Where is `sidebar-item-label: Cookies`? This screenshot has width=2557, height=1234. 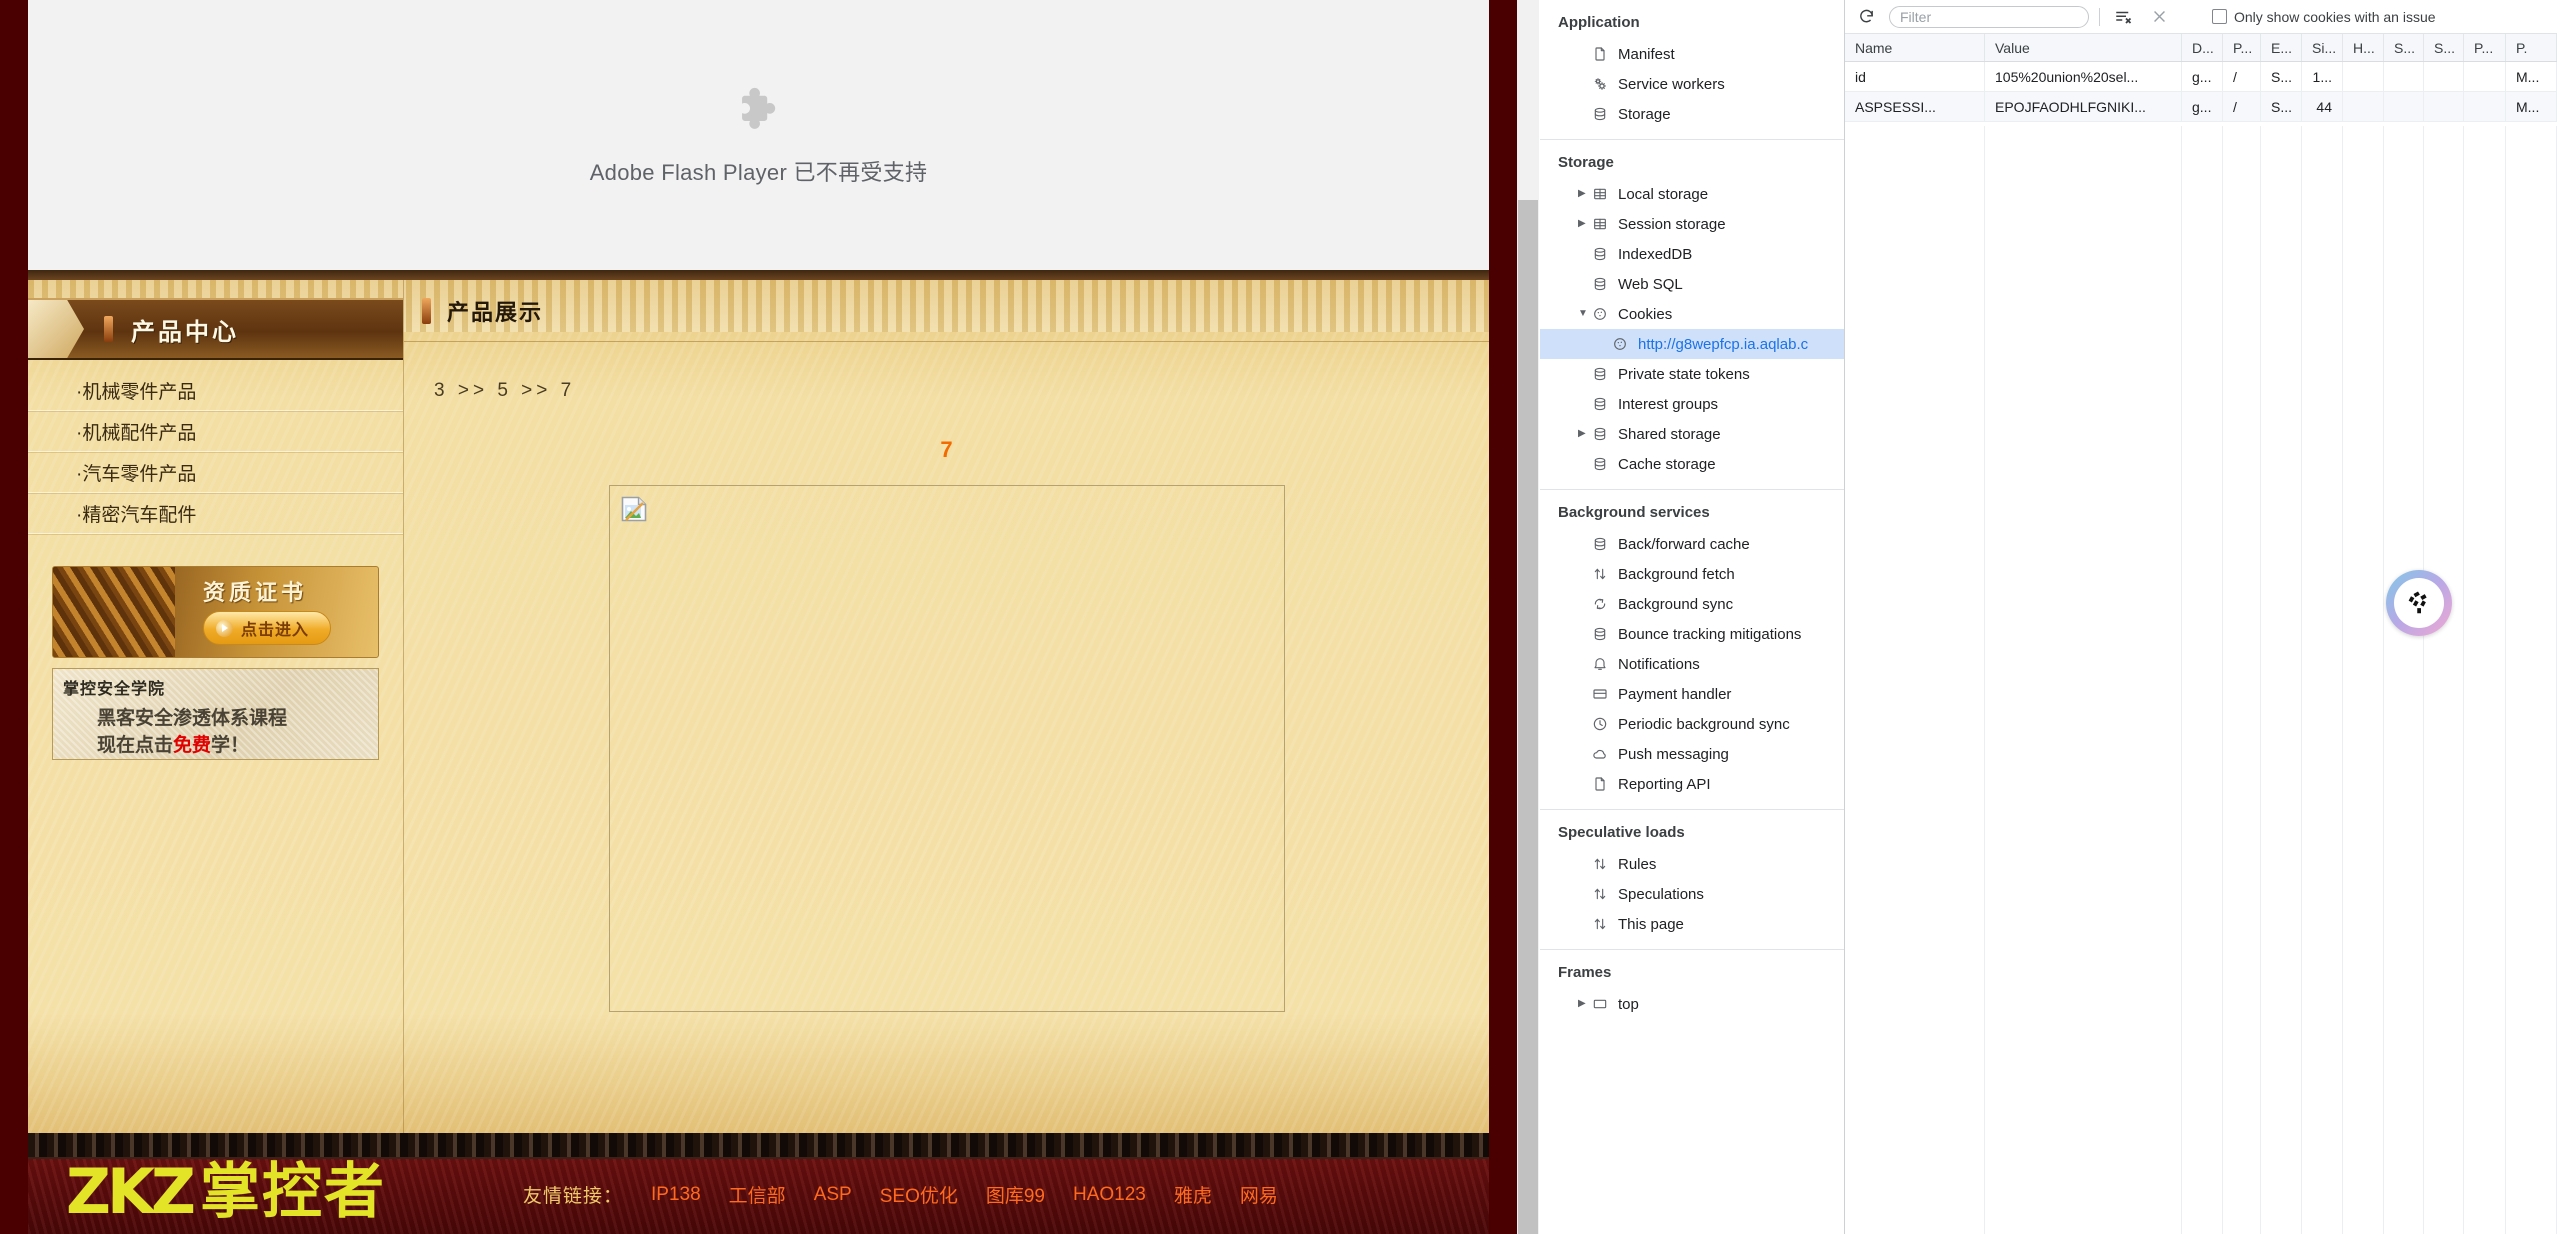
sidebar-item-label: Cookies is located at coordinates (1645, 314).